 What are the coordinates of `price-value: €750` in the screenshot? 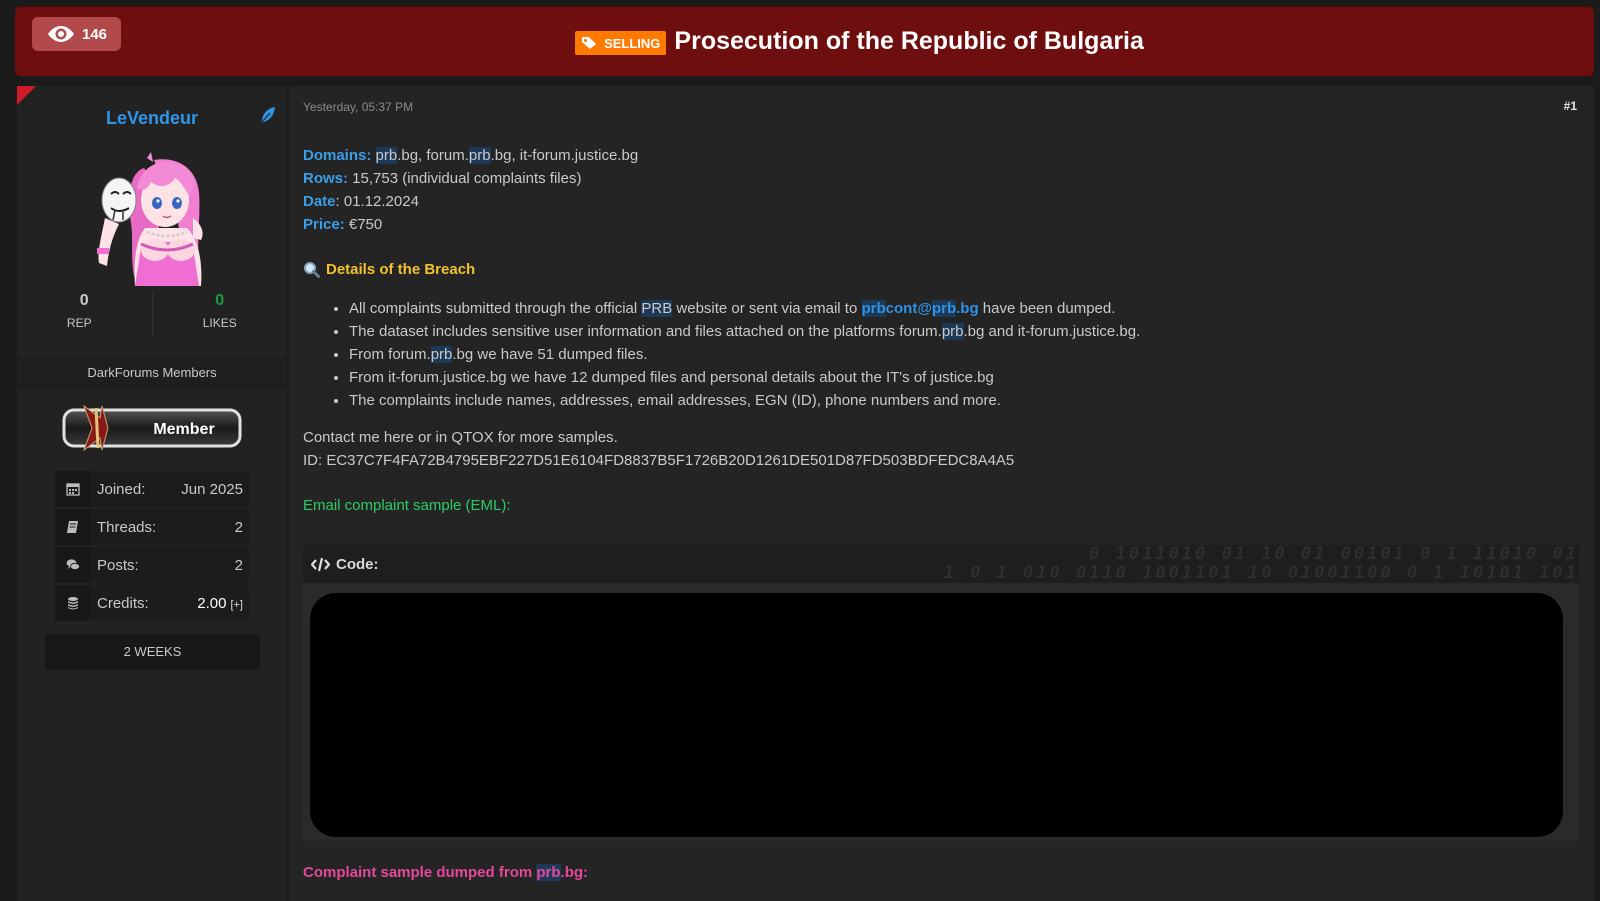 It's located at (365, 224).